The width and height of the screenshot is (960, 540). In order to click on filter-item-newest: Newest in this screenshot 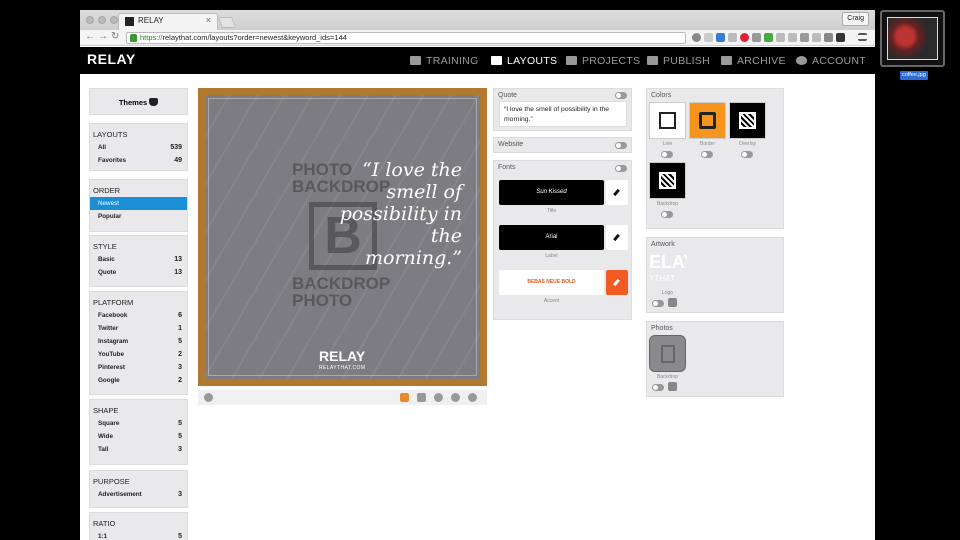, I will do `click(138, 203)`.